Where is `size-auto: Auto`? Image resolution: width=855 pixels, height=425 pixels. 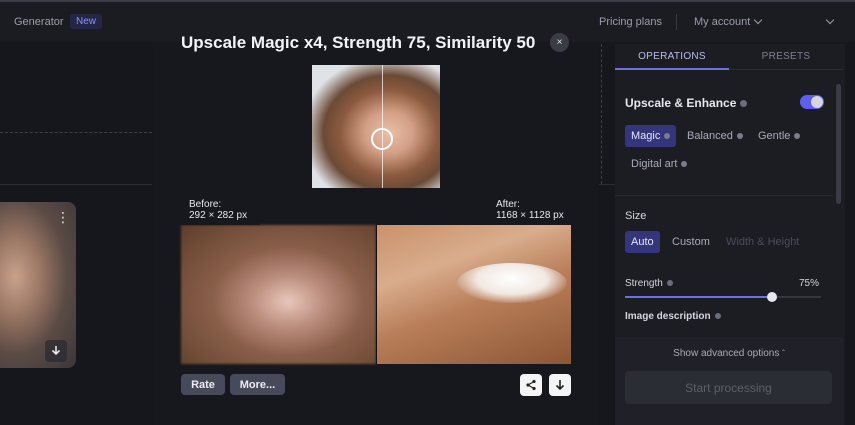 size-auto: Auto is located at coordinates (642, 242).